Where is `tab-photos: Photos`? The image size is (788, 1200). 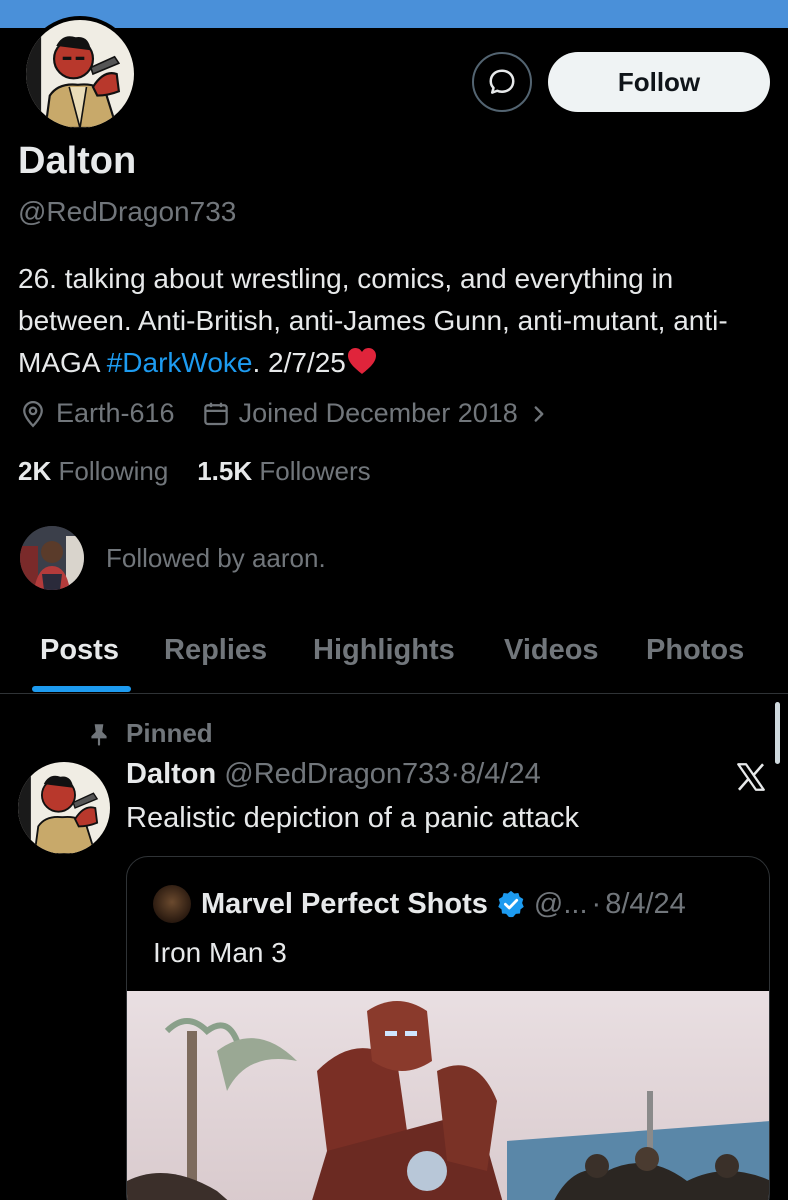 tab-photos: Photos is located at coordinates (695, 650).